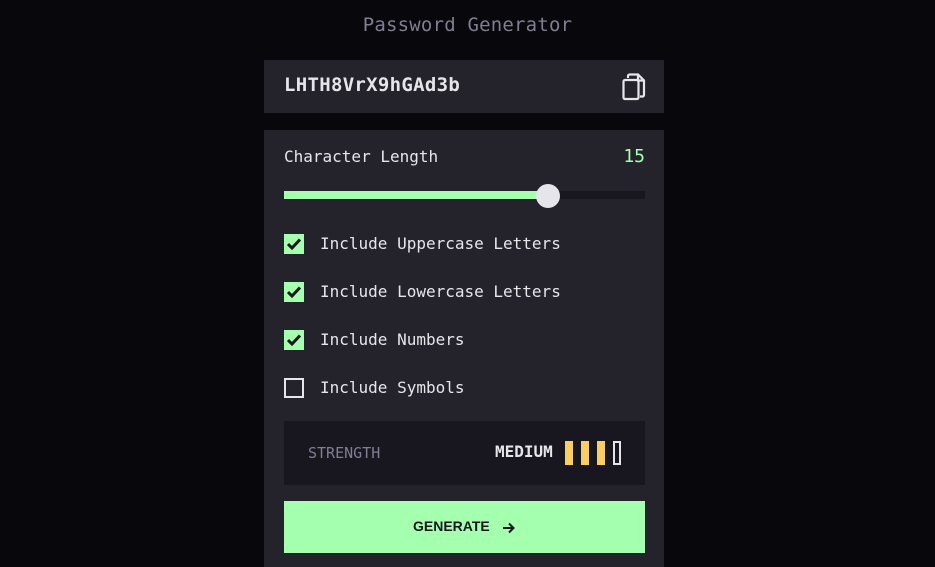 Image resolution: width=935 pixels, height=567 pixels. What do you see at coordinates (451, 526) in the screenshot?
I see `generate-label: GENERATE` at bounding box center [451, 526].